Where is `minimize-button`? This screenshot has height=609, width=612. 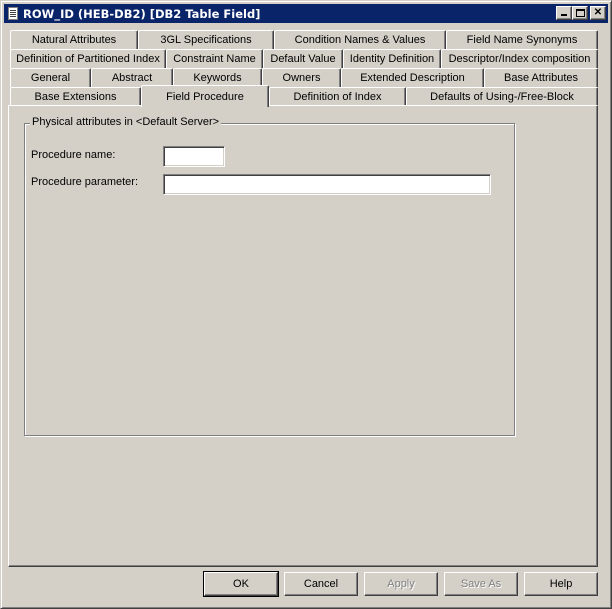 minimize-button is located at coordinates (564, 13).